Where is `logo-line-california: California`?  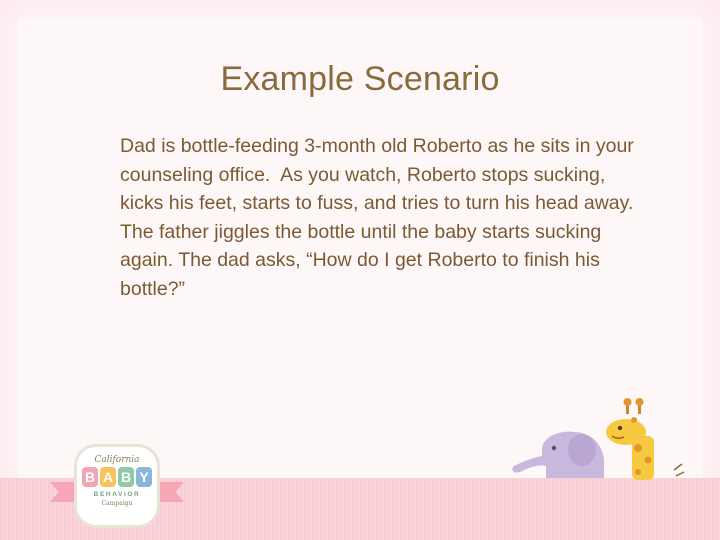 logo-line-california: California is located at coordinates (117, 460).